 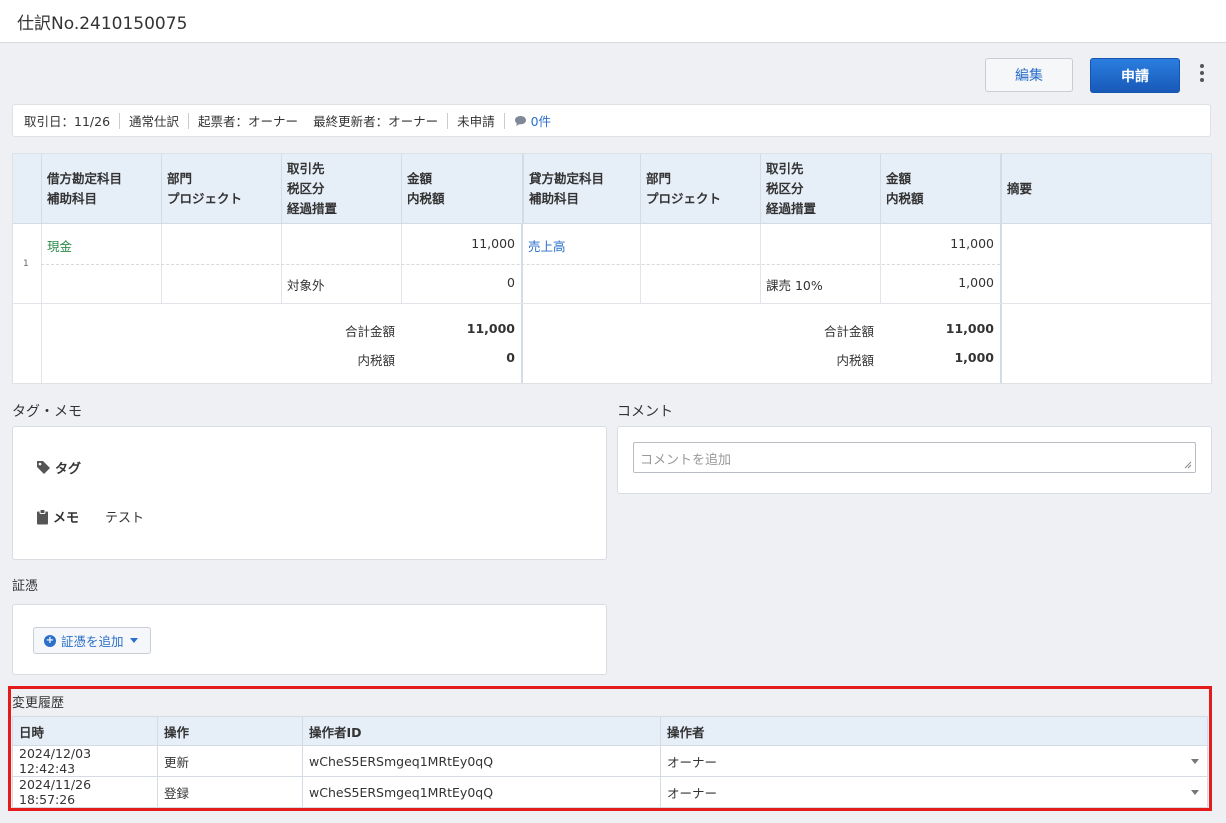 What do you see at coordinates (309, 639) in the screenshot?
I see `evidence-panel: + 証憑を追加` at bounding box center [309, 639].